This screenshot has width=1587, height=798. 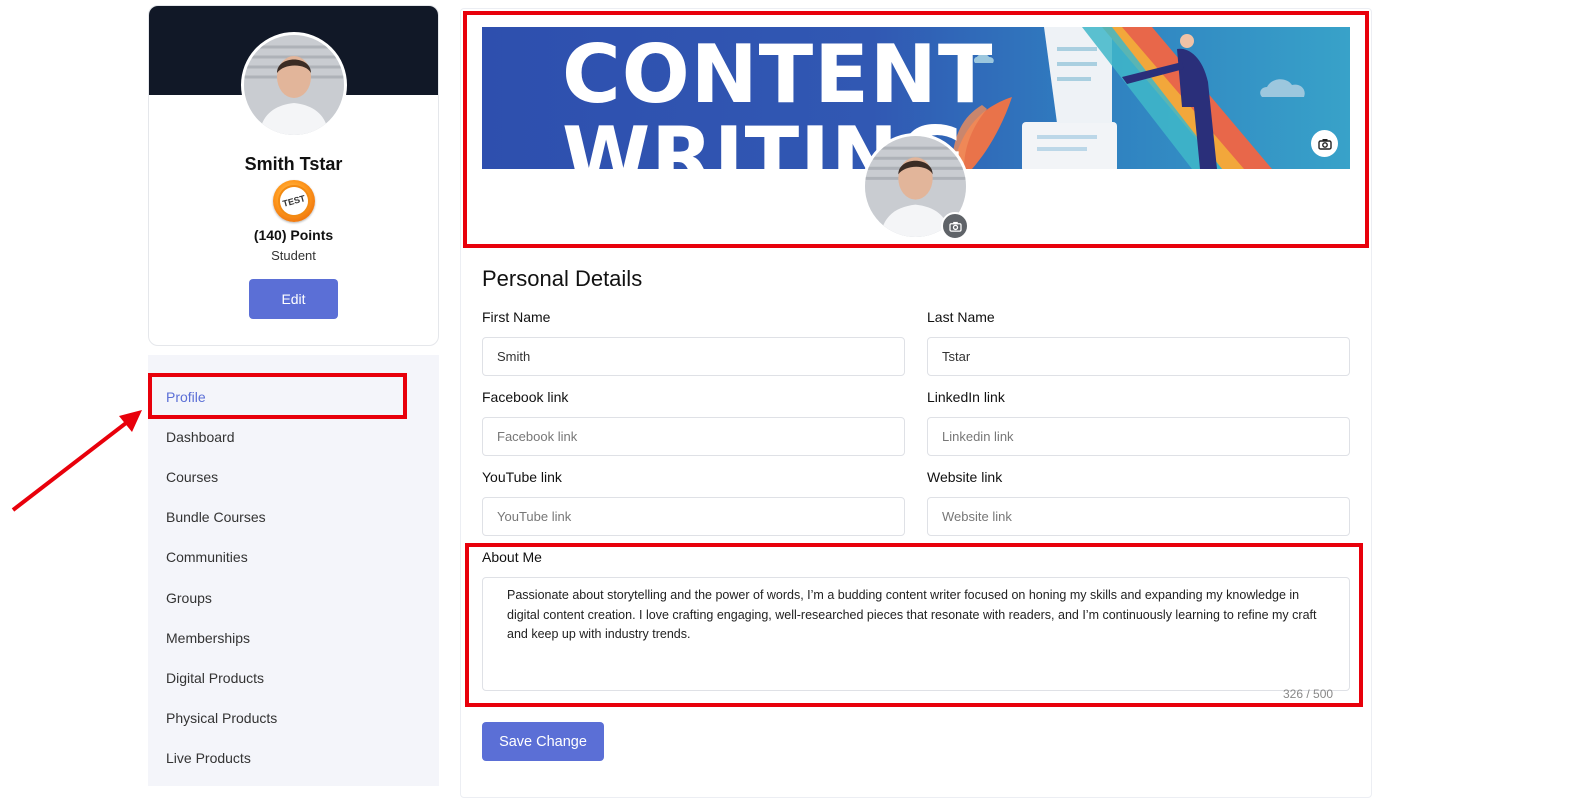 I want to click on website-label: Website link, so click(x=965, y=477).